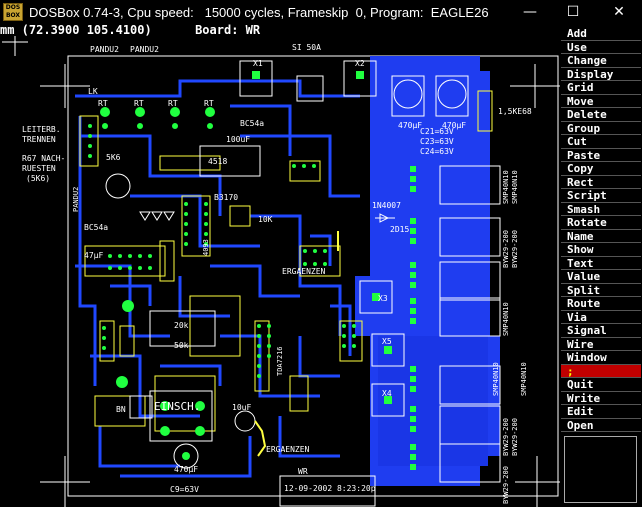 This screenshot has width=642, height=507. What do you see at coordinates (399, 229) in the screenshot?
I see `label-2d15: 2D15` at bounding box center [399, 229].